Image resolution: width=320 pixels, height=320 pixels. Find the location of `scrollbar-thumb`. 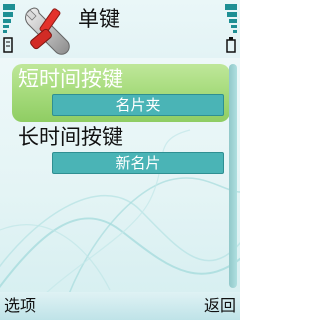

scrollbar-thumb is located at coordinates (233, 176).